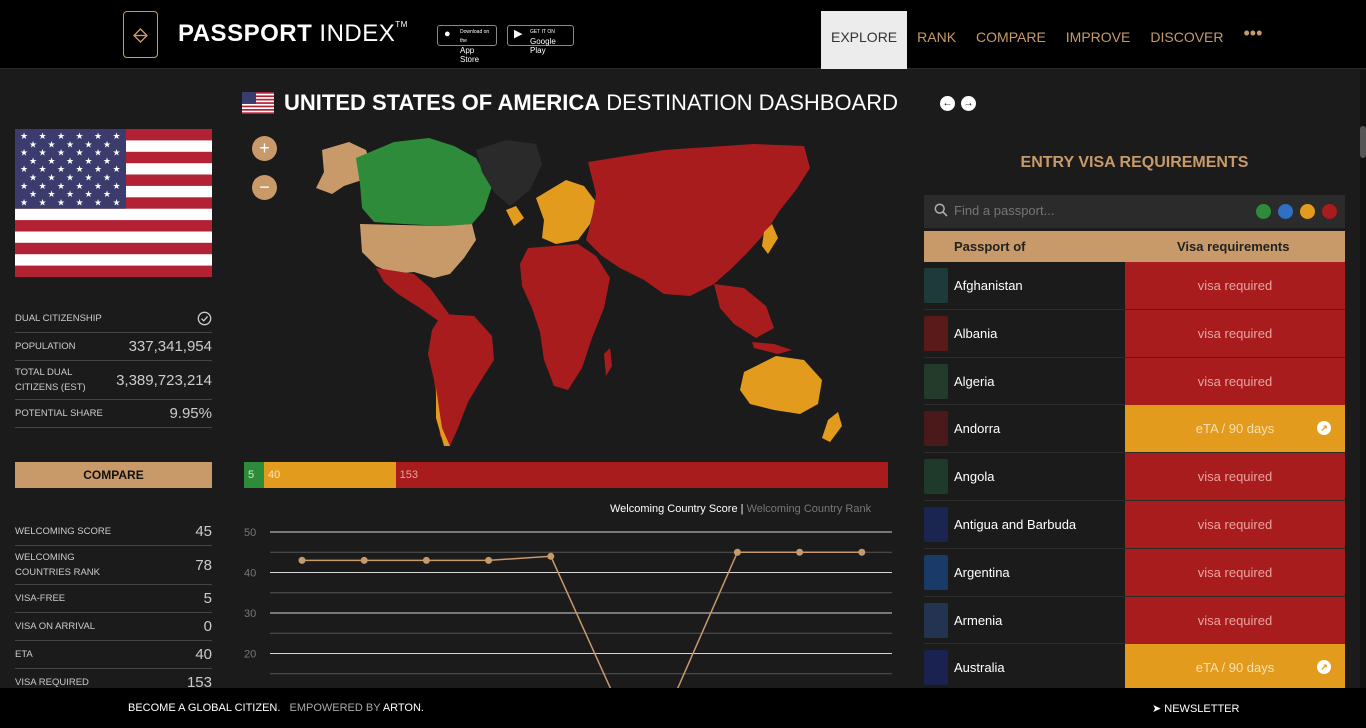 The image size is (1366, 728). Describe the element at coordinates (1054, 210) in the screenshot. I see `passport-search-input` at that location.